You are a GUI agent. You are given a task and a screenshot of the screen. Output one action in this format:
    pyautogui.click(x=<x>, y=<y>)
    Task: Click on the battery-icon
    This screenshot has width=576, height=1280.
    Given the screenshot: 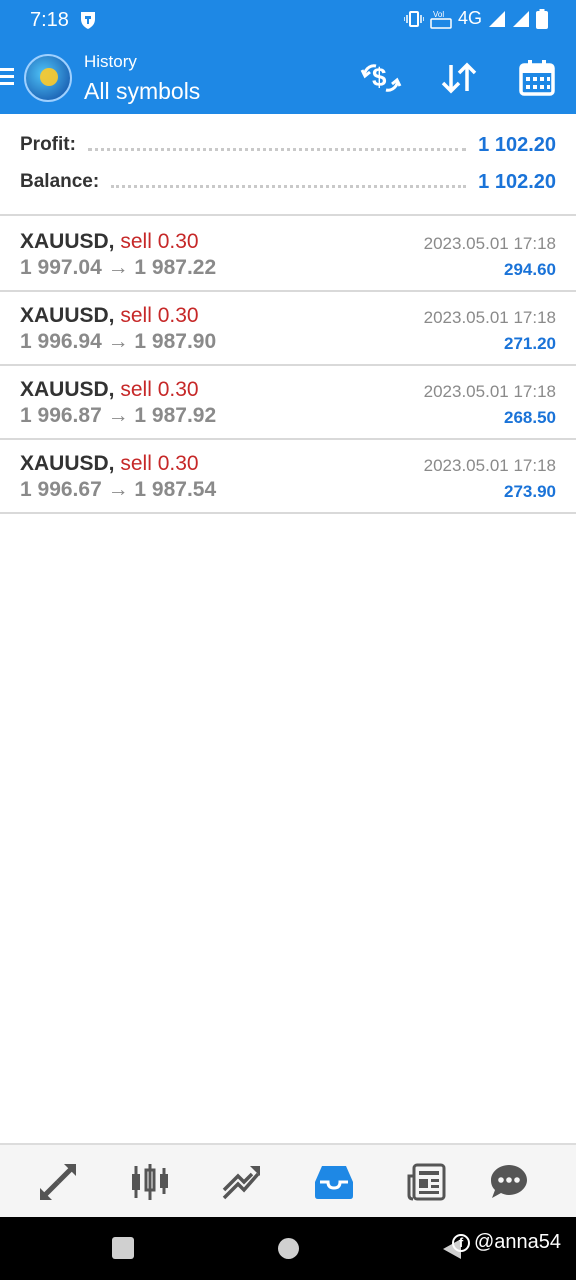 What is the action you would take?
    pyautogui.click(x=542, y=18)
    